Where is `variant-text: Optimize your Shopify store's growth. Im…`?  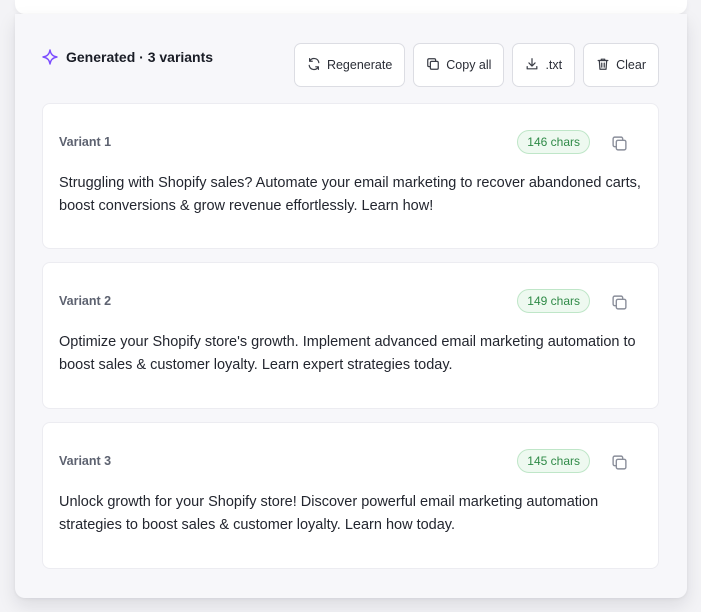
variant-text: Optimize your Shopify store's growth. Im… is located at coordinates (347, 353).